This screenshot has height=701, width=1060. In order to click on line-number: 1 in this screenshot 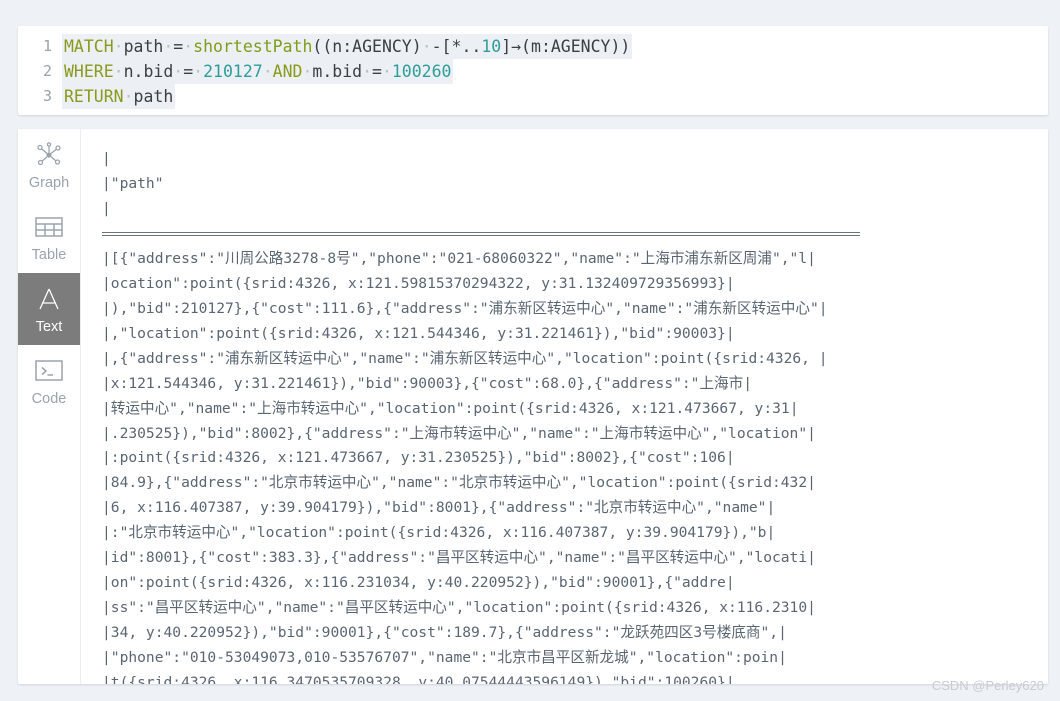, I will do `click(47, 46)`.